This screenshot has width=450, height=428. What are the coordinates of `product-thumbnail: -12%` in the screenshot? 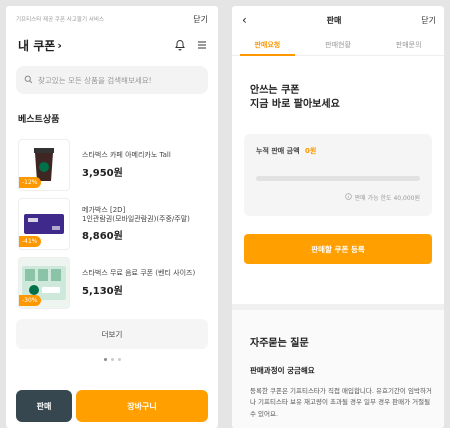 It's located at (44, 165).